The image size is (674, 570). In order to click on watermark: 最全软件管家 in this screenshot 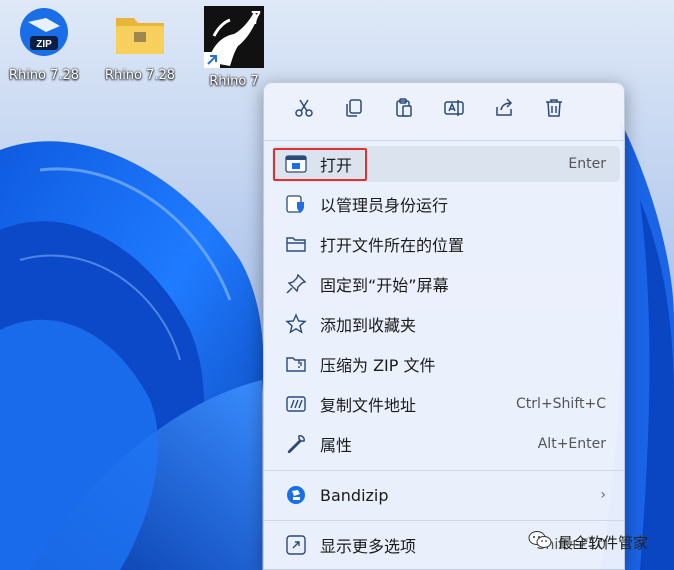, I will do `click(588, 542)`.